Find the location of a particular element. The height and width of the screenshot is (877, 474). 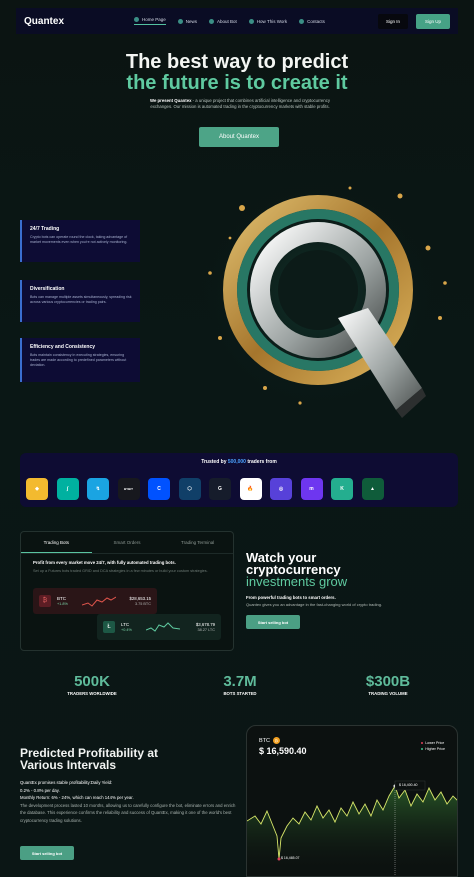

nav-contacts: Contacts is located at coordinates (312, 21).